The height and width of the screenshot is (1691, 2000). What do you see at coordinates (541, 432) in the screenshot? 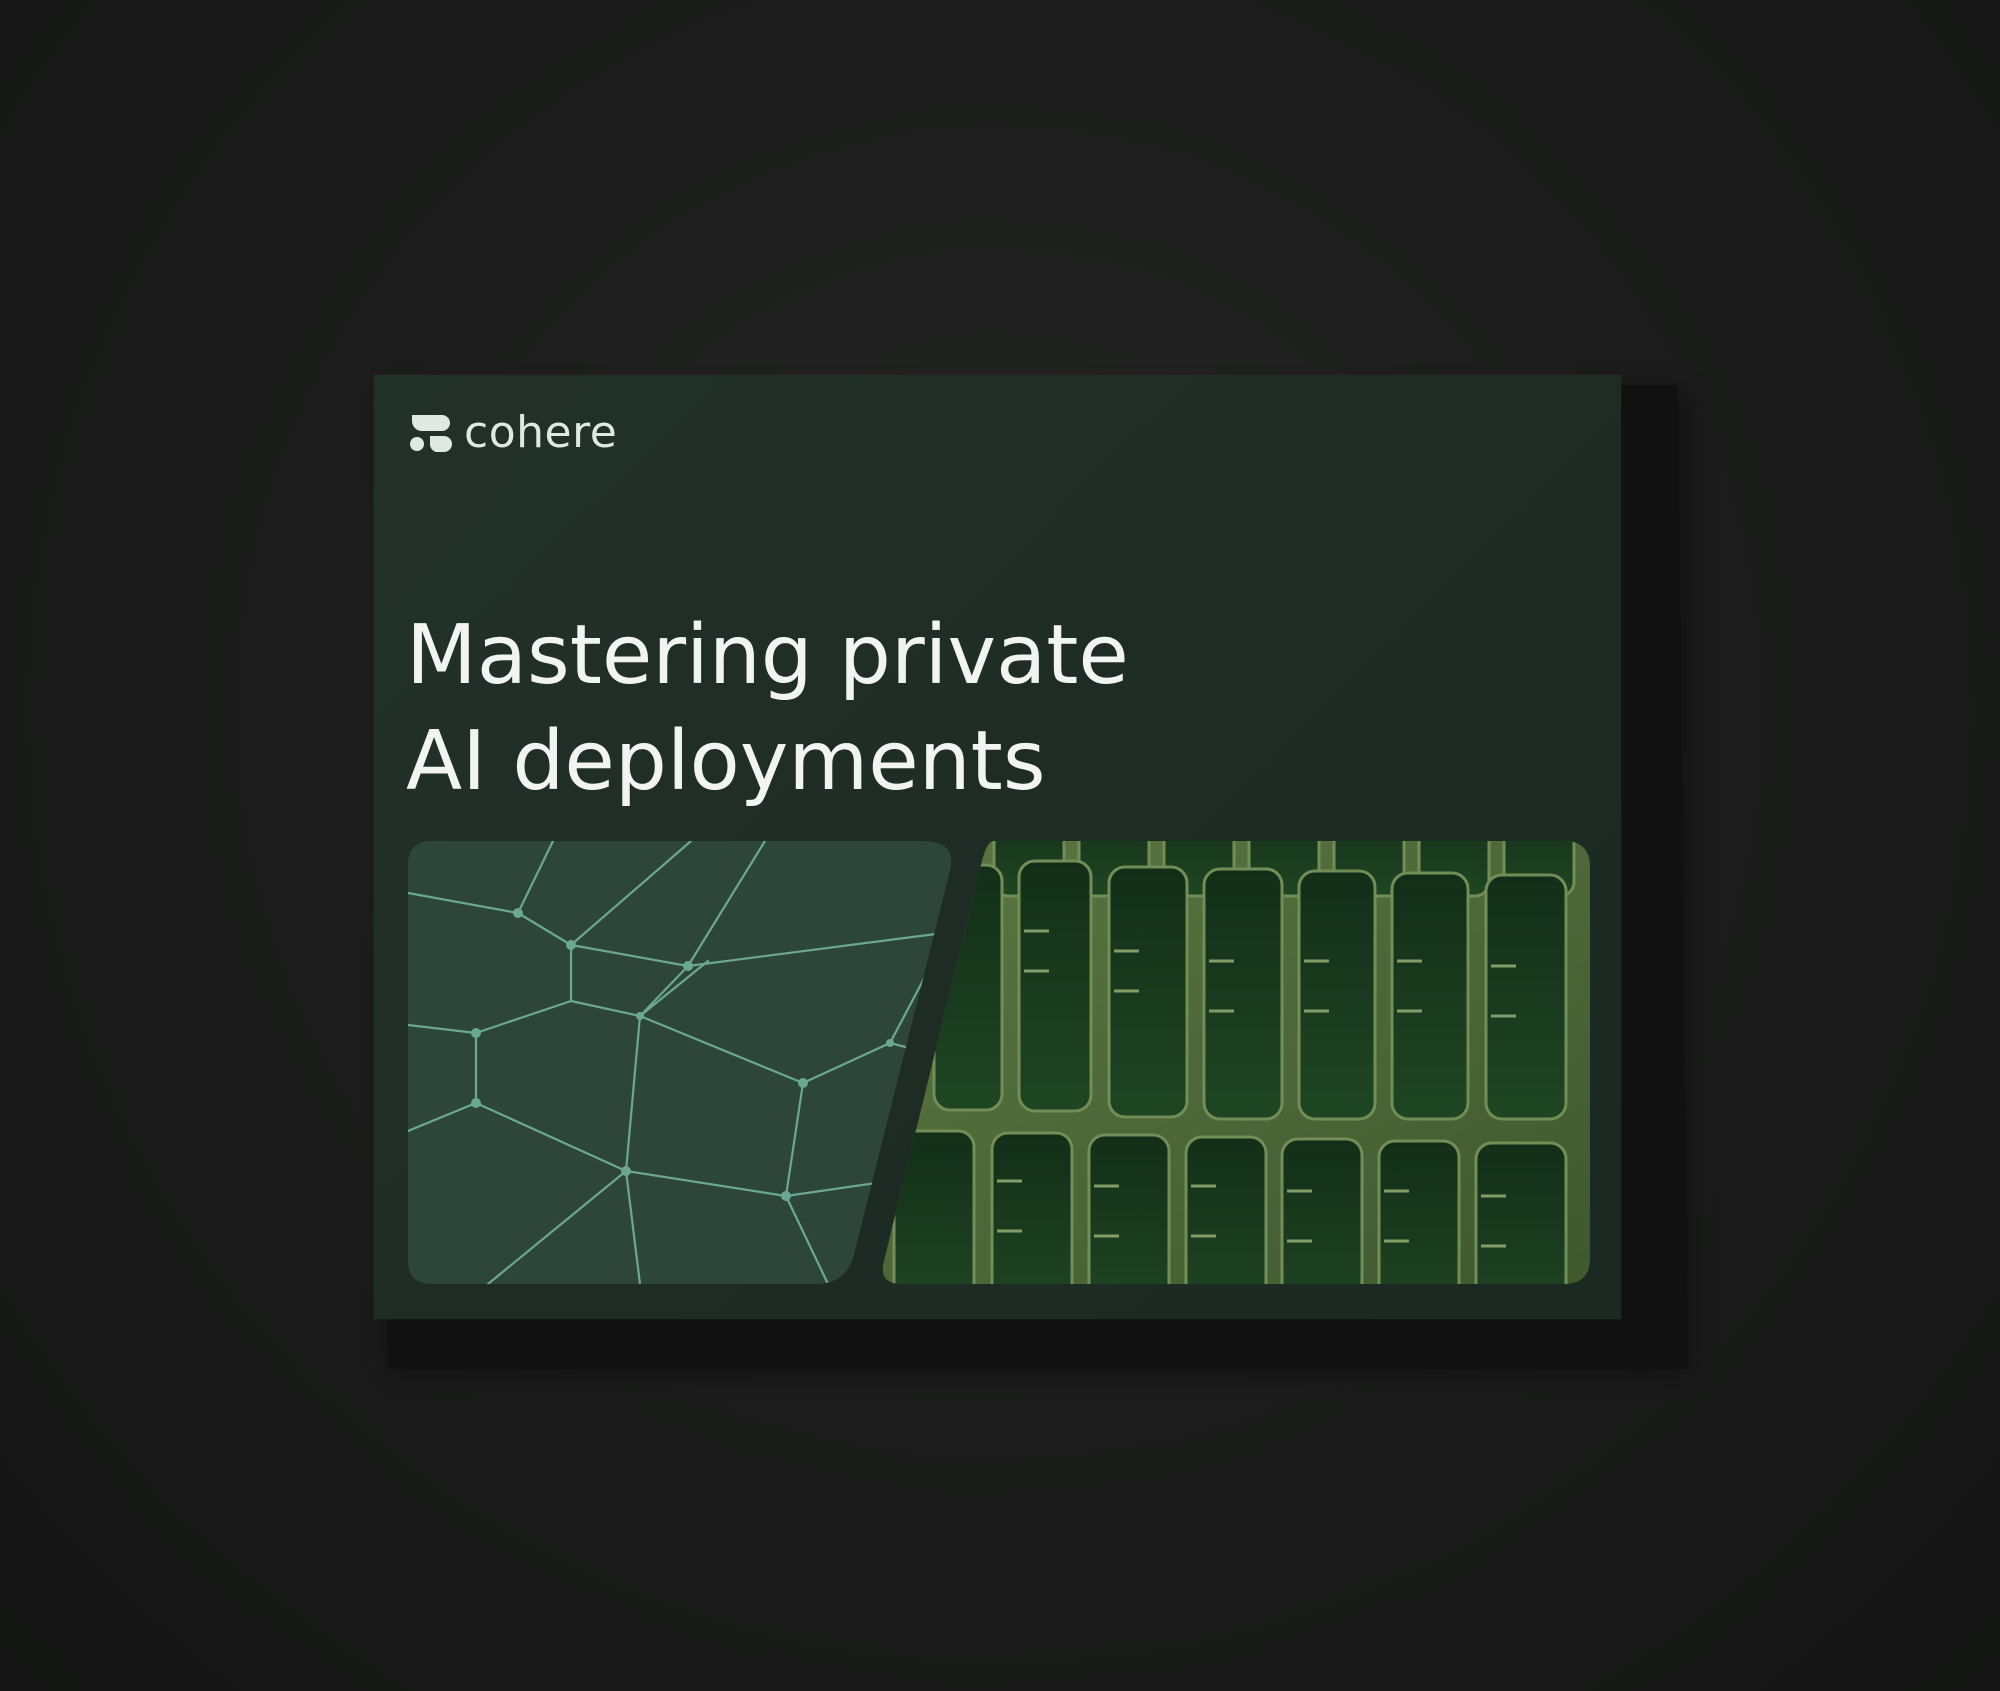
I see `brand-name: cohere` at bounding box center [541, 432].